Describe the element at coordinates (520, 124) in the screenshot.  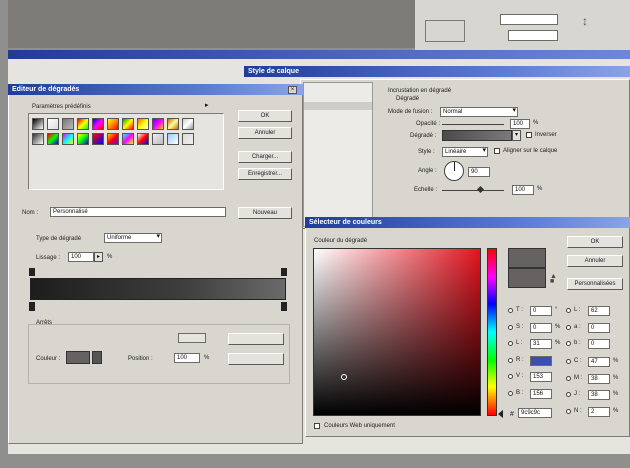
I see `opacity-field: 100` at that location.